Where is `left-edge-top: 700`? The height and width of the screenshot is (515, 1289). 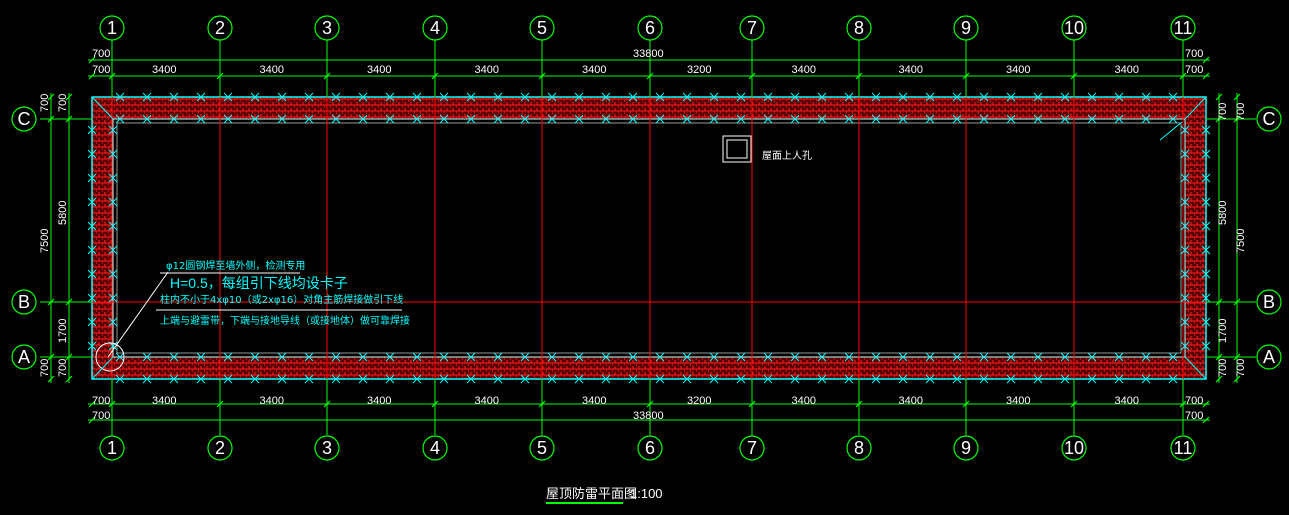
left-edge-top: 700 is located at coordinates (45, 103).